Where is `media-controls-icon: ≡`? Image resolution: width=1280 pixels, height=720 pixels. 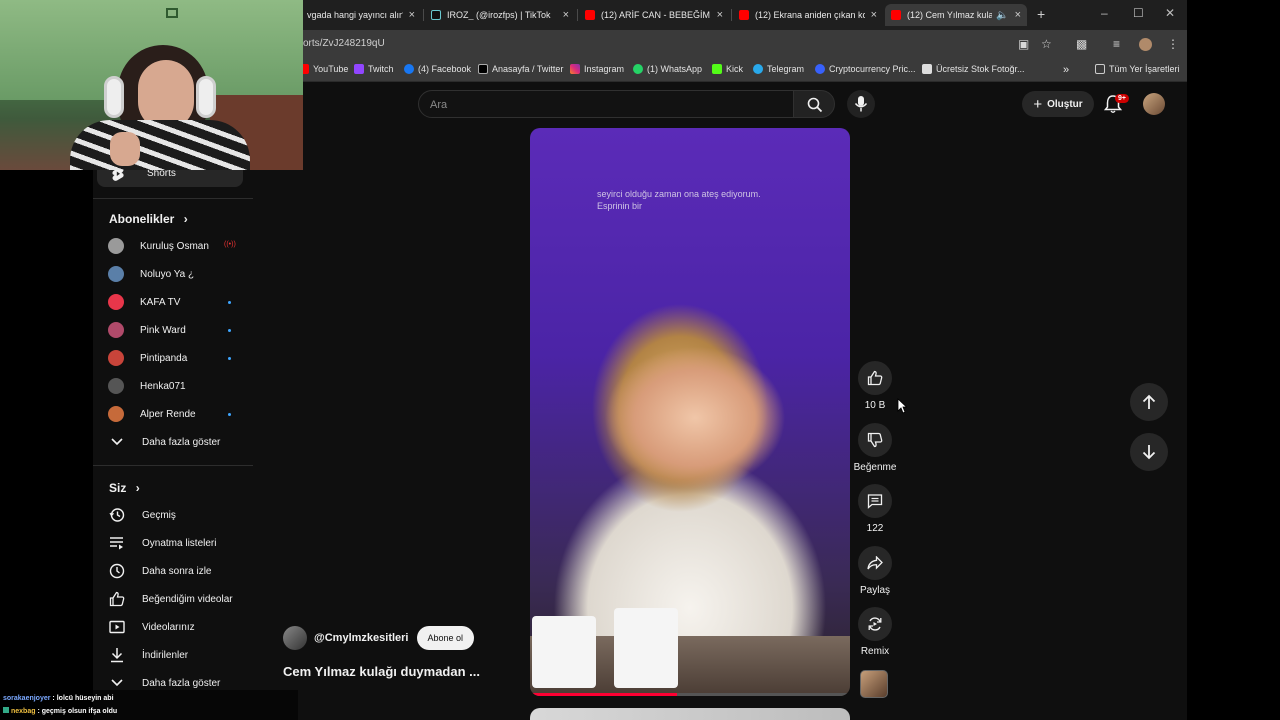 media-controls-icon: ≡ is located at coordinates (1116, 44).